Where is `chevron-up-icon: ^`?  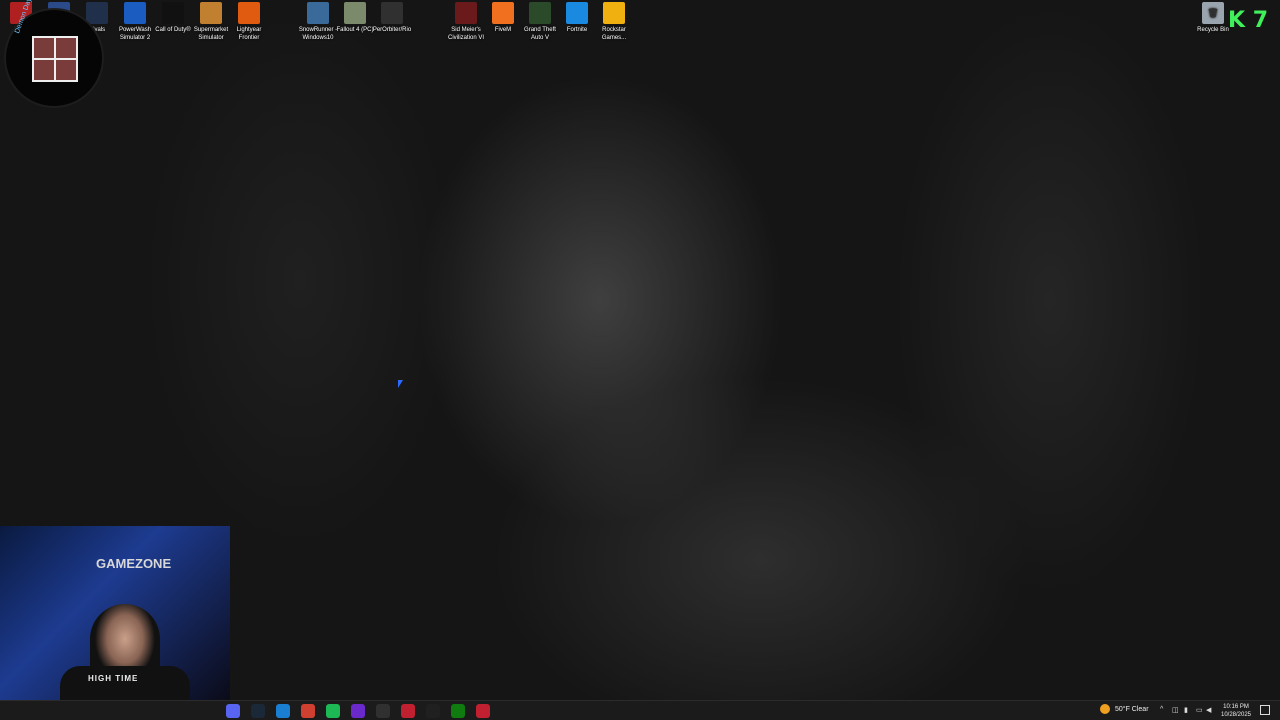
chevron-up-icon: ^ is located at coordinates (1161, 709).